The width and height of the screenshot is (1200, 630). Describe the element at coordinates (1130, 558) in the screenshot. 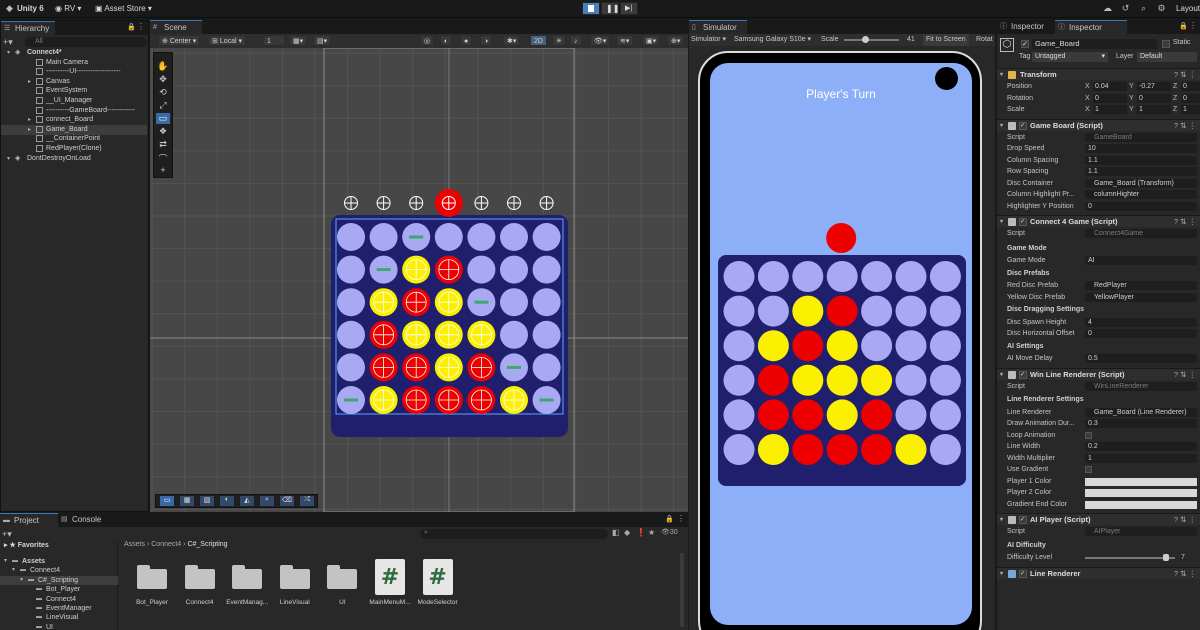

I see `difficulty-slider` at that location.